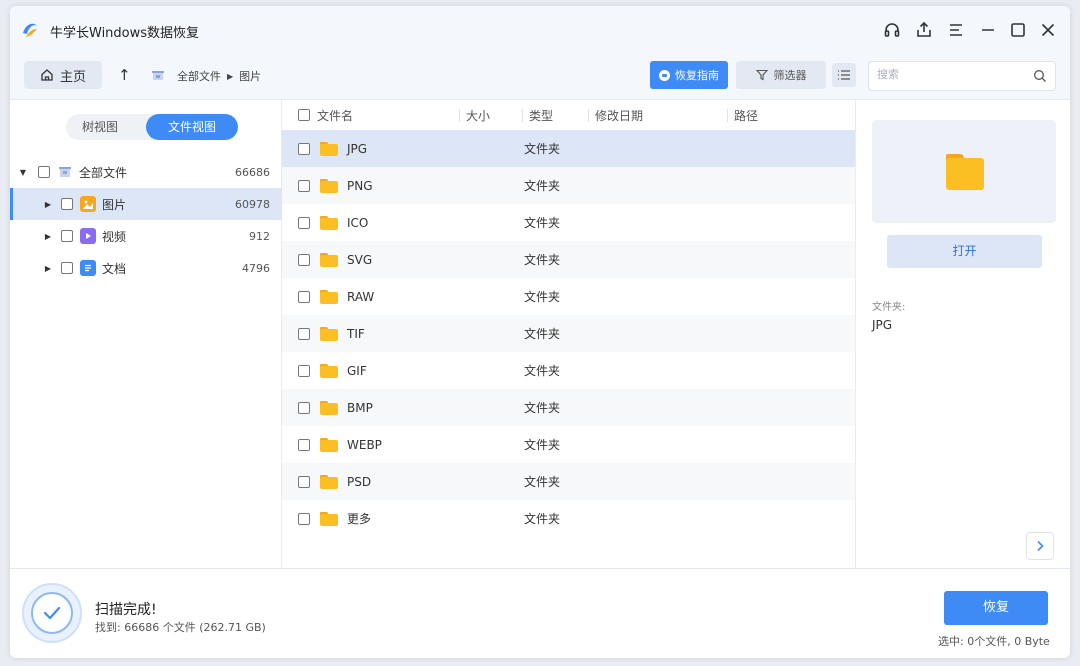 The height and width of the screenshot is (666, 1080). Describe the element at coordinates (568, 185) in the screenshot. I see `table-row: PNG 文件夹` at that location.